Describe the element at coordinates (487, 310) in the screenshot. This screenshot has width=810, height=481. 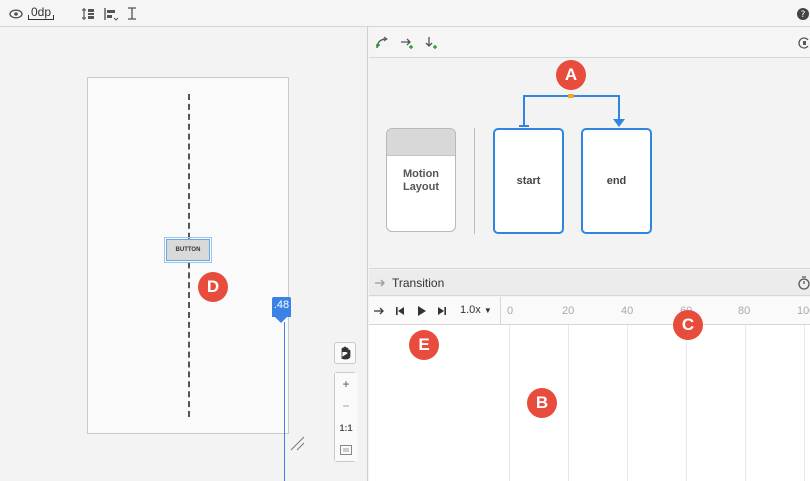
I see `chevron-down-icon: ▼` at that location.